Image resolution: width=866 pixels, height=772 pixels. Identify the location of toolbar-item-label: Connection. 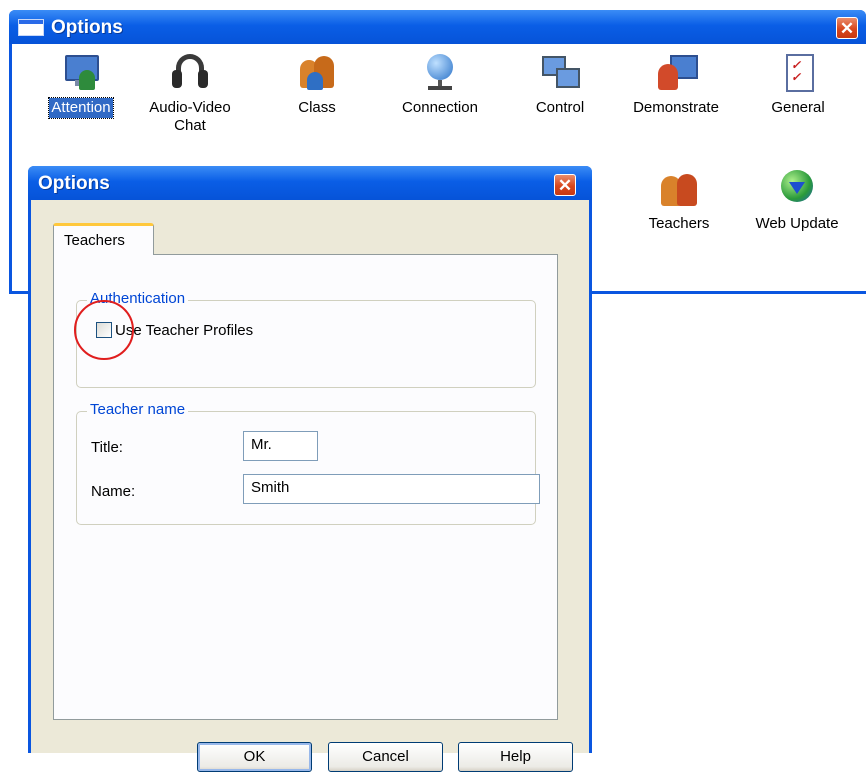
(440, 107).